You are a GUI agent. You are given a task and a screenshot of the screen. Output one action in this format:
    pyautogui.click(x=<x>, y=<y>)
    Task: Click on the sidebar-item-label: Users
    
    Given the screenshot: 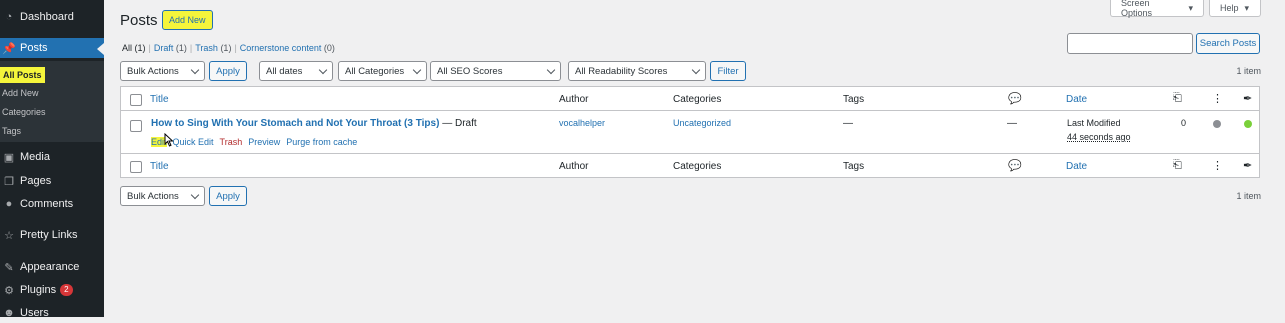 What is the action you would take?
    pyautogui.click(x=34, y=313)
    